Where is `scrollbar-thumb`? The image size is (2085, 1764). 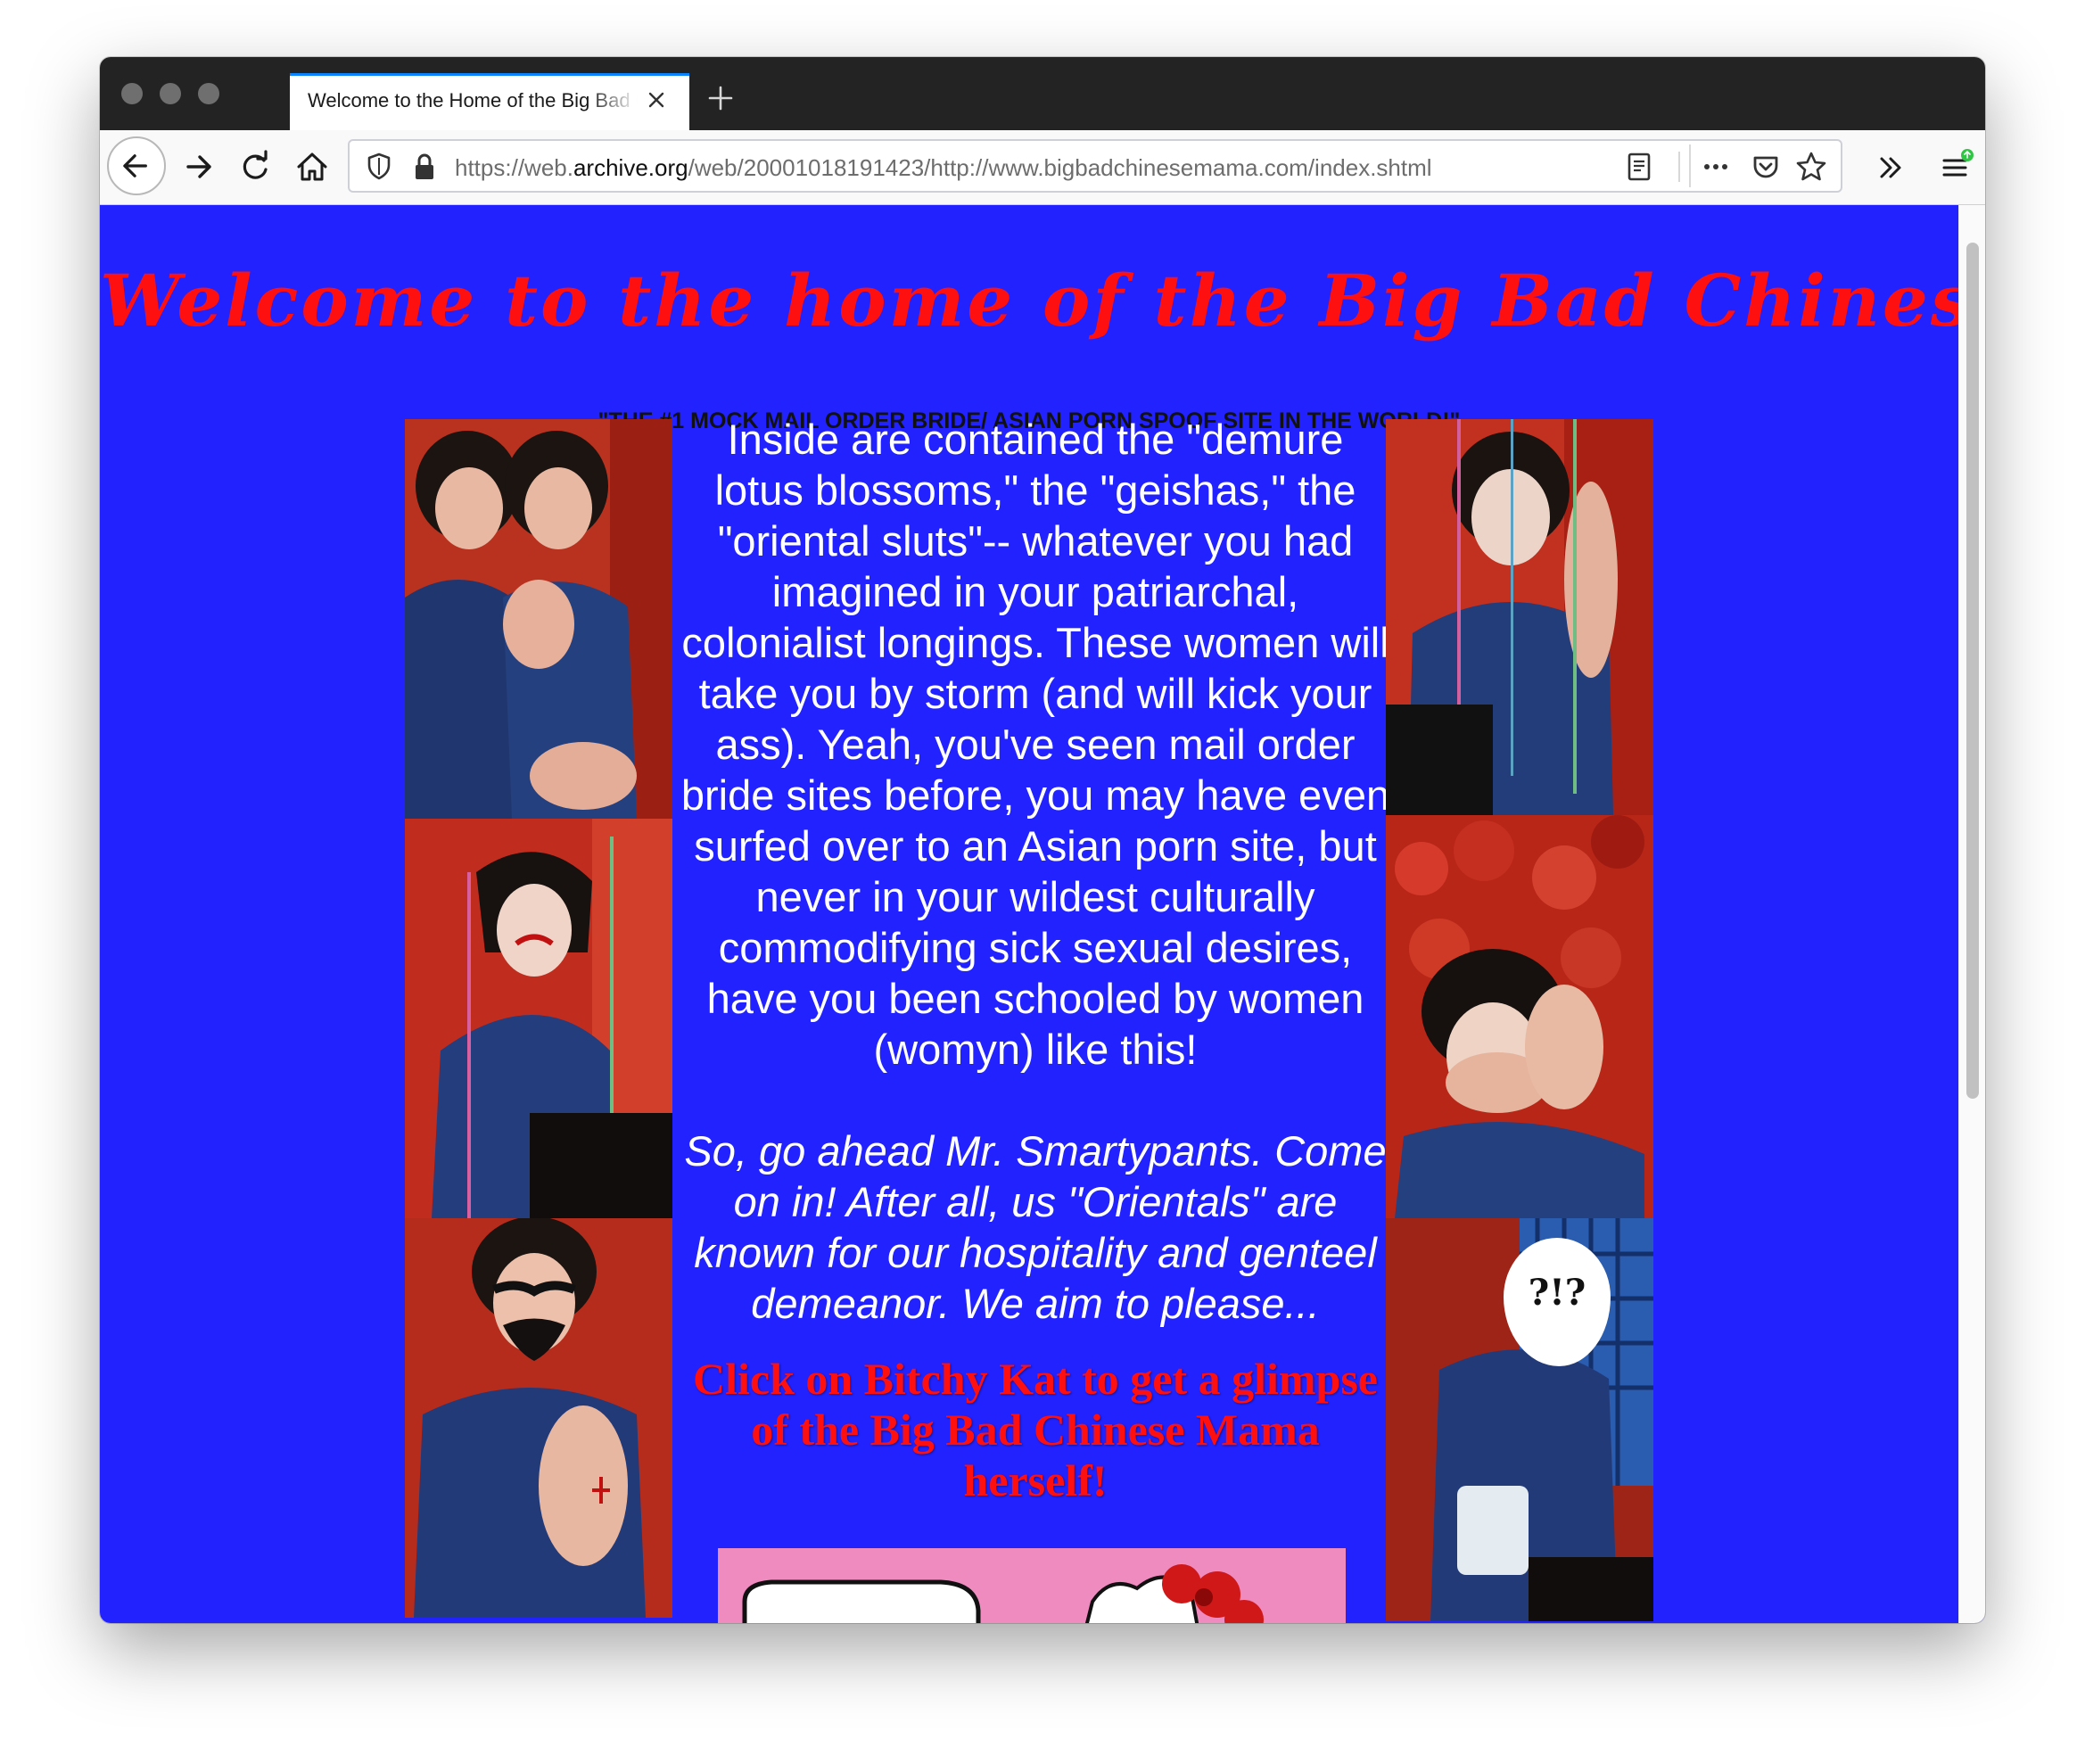
scrollbar-thumb is located at coordinates (1973, 671).